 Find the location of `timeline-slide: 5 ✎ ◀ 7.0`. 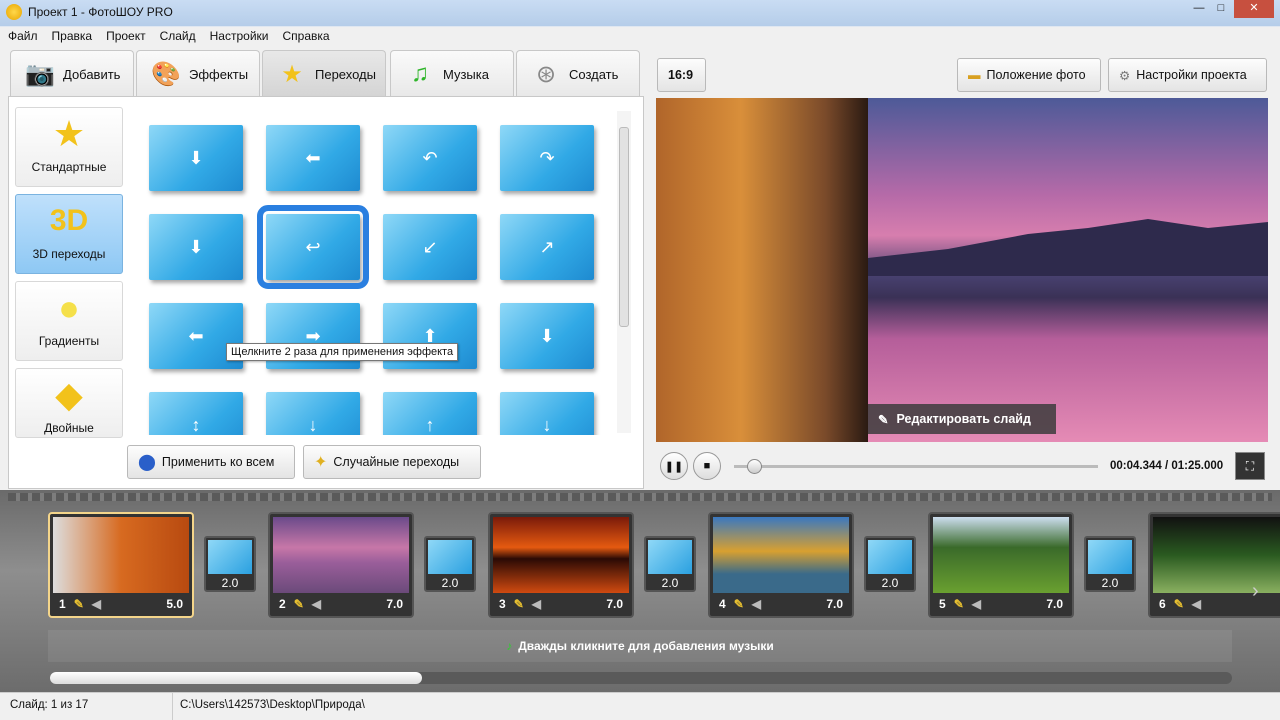

timeline-slide: 5 ✎ ◀ 7.0 is located at coordinates (1001, 565).